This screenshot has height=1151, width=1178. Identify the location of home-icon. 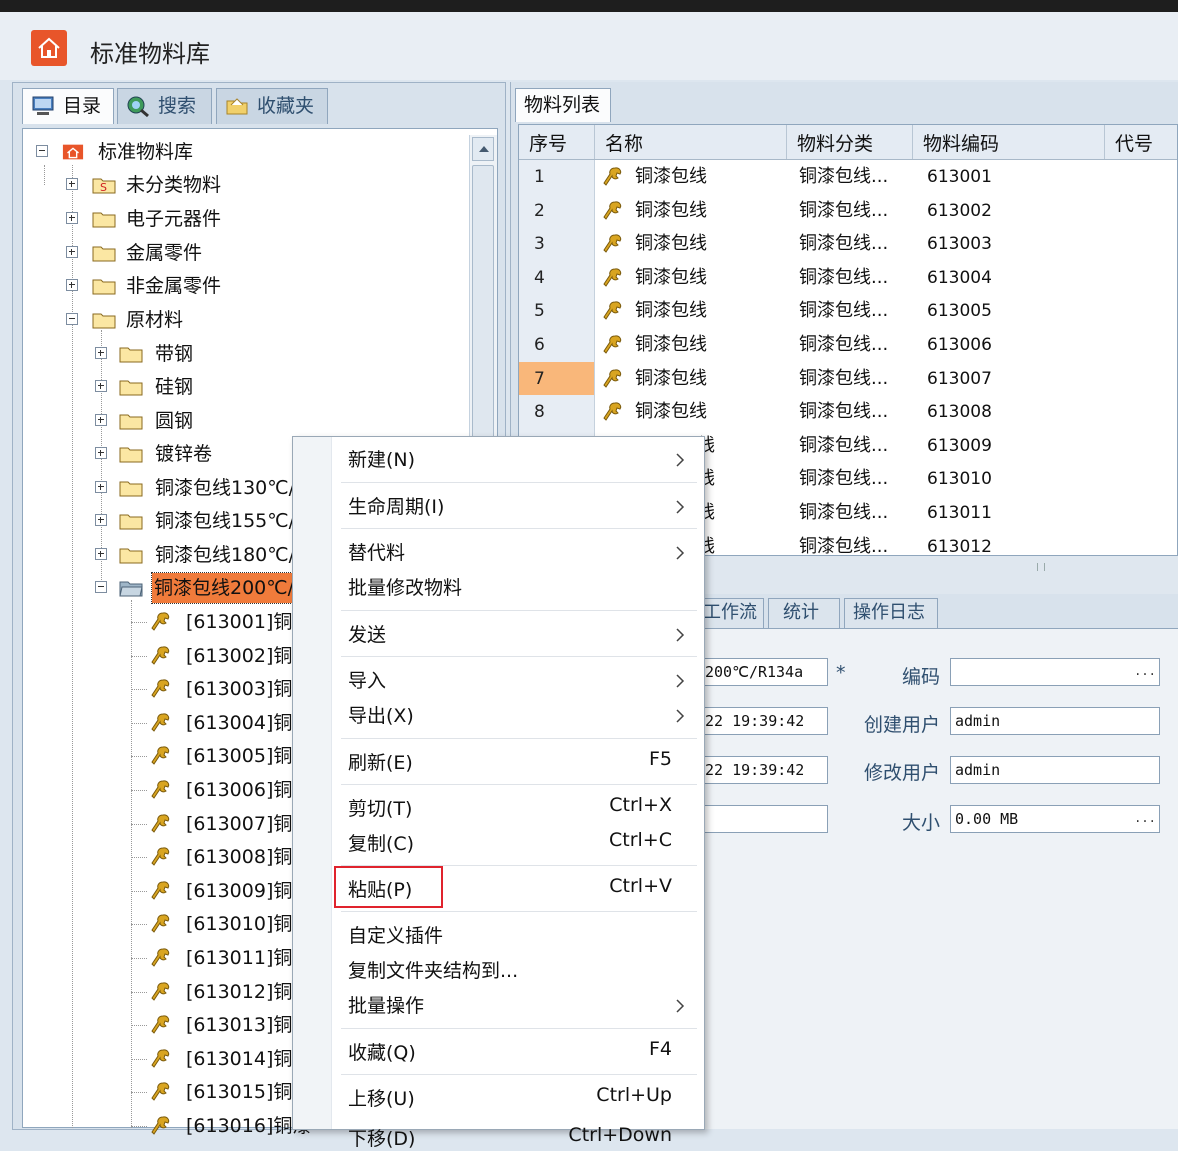
(49, 48).